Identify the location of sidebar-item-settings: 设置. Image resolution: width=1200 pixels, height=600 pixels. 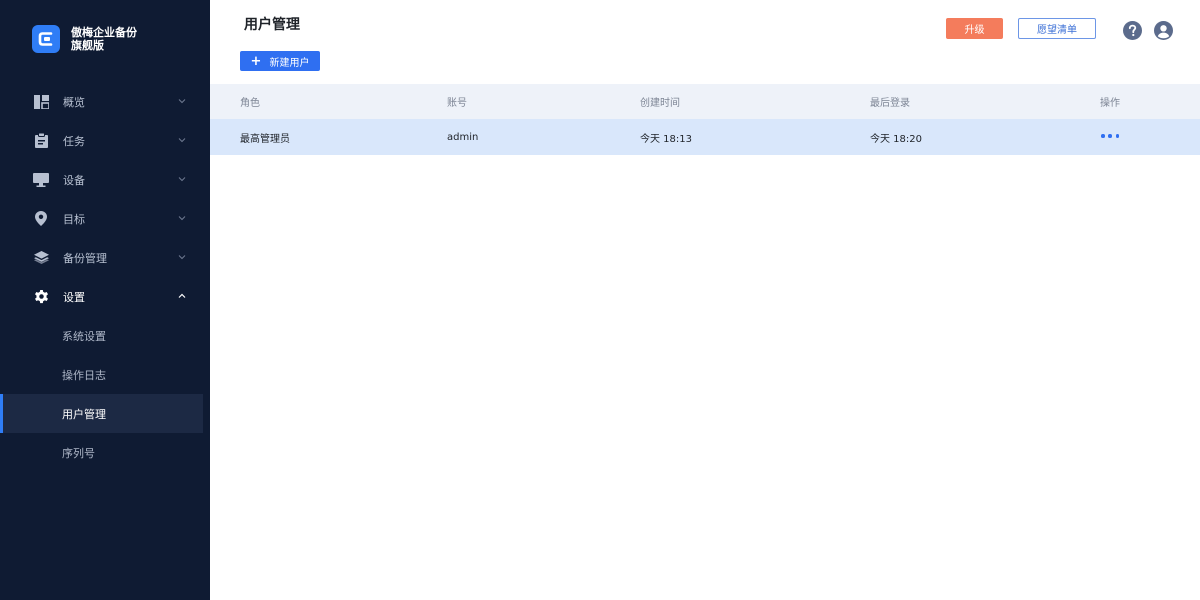
(105, 296).